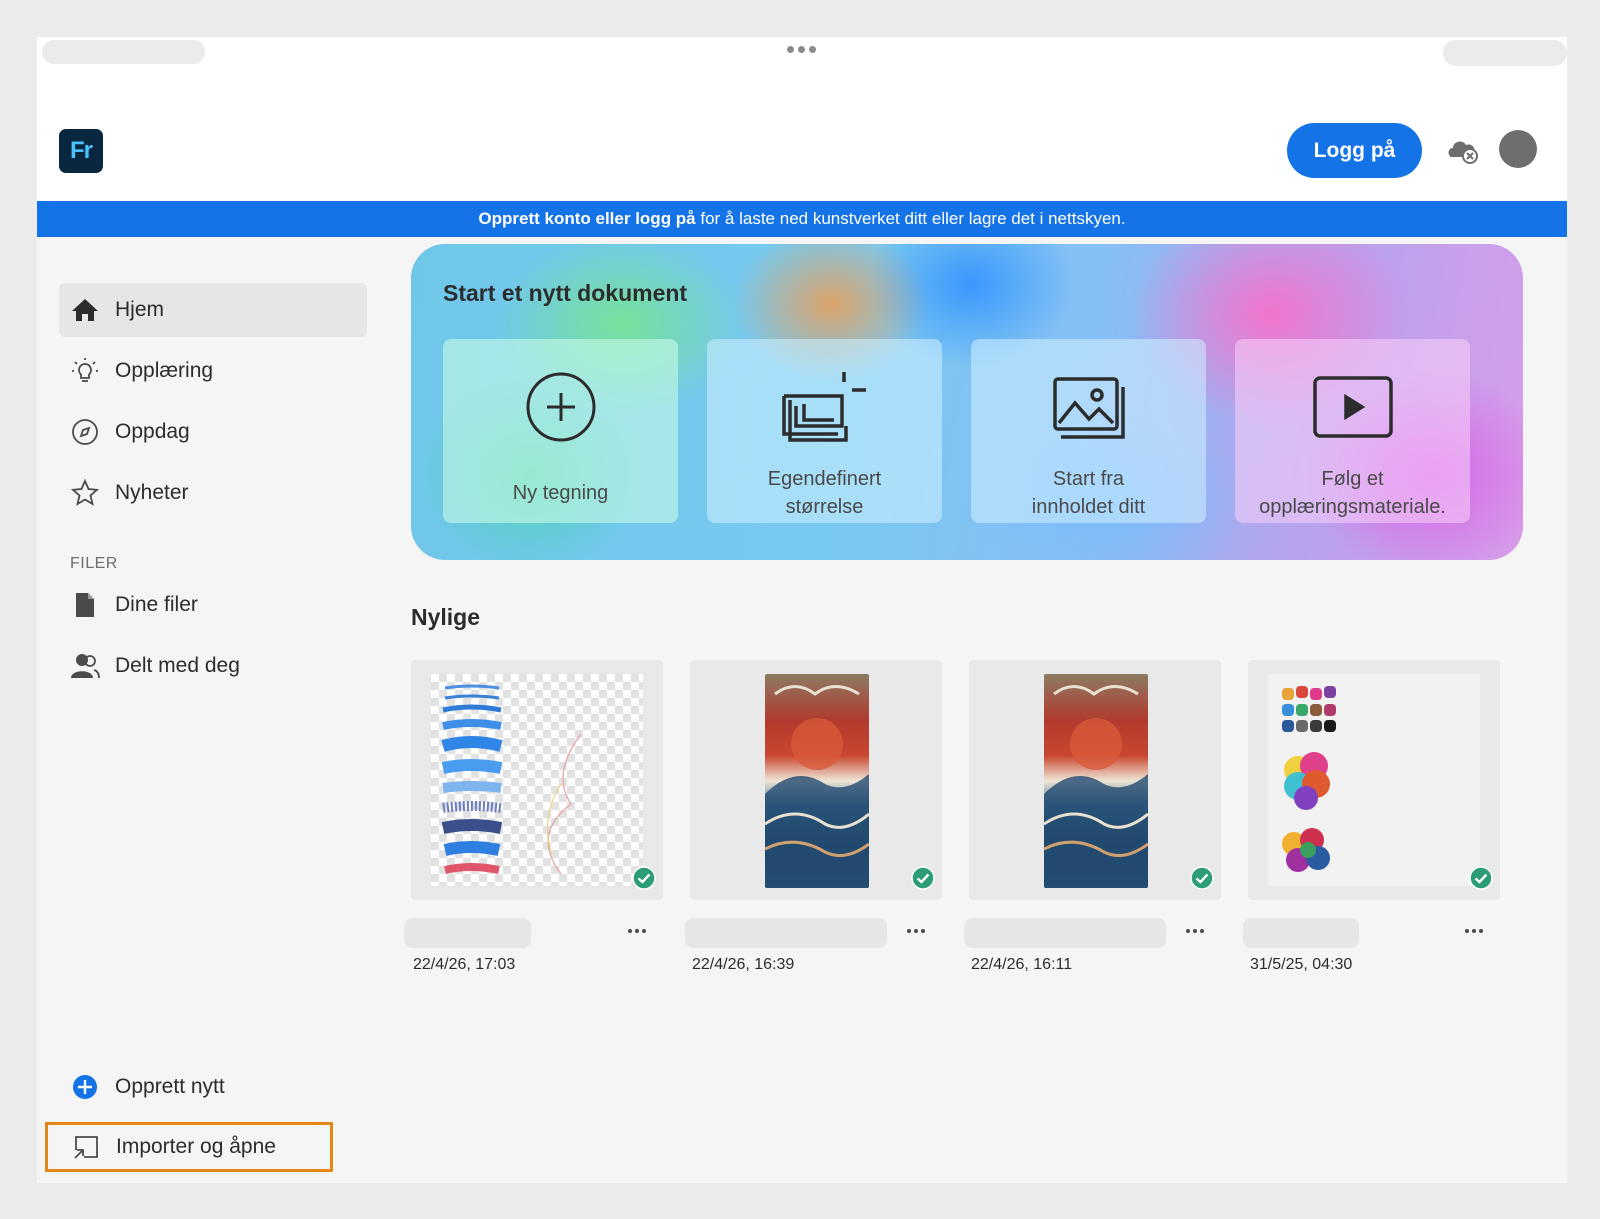 The width and height of the screenshot is (1600, 1219). What do you see at coordinates (85, 666) in the screenshot?
I see `shared-user-icon` at bounding box center [85, 666].